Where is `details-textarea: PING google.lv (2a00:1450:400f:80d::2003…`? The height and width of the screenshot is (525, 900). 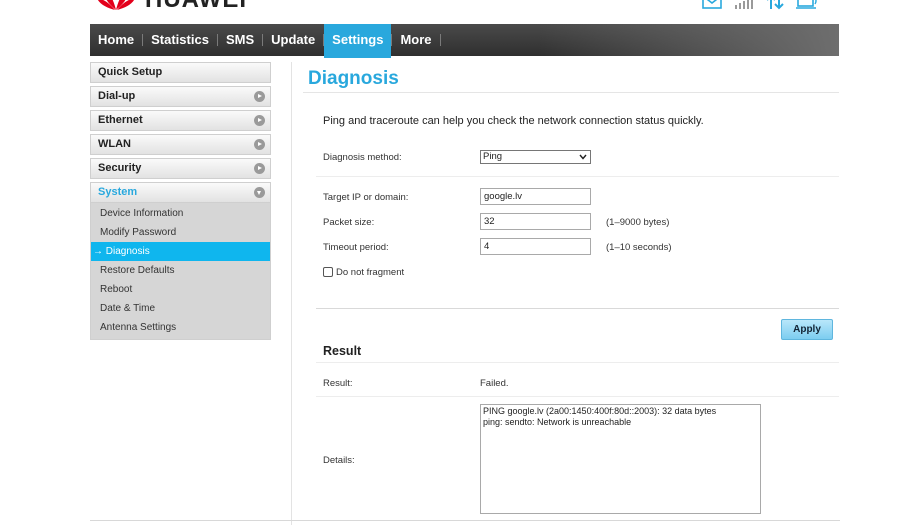 details-textarea: PING google.lv (2a00:1450:400f:80d::2003… is located at coordinates (620, 459).